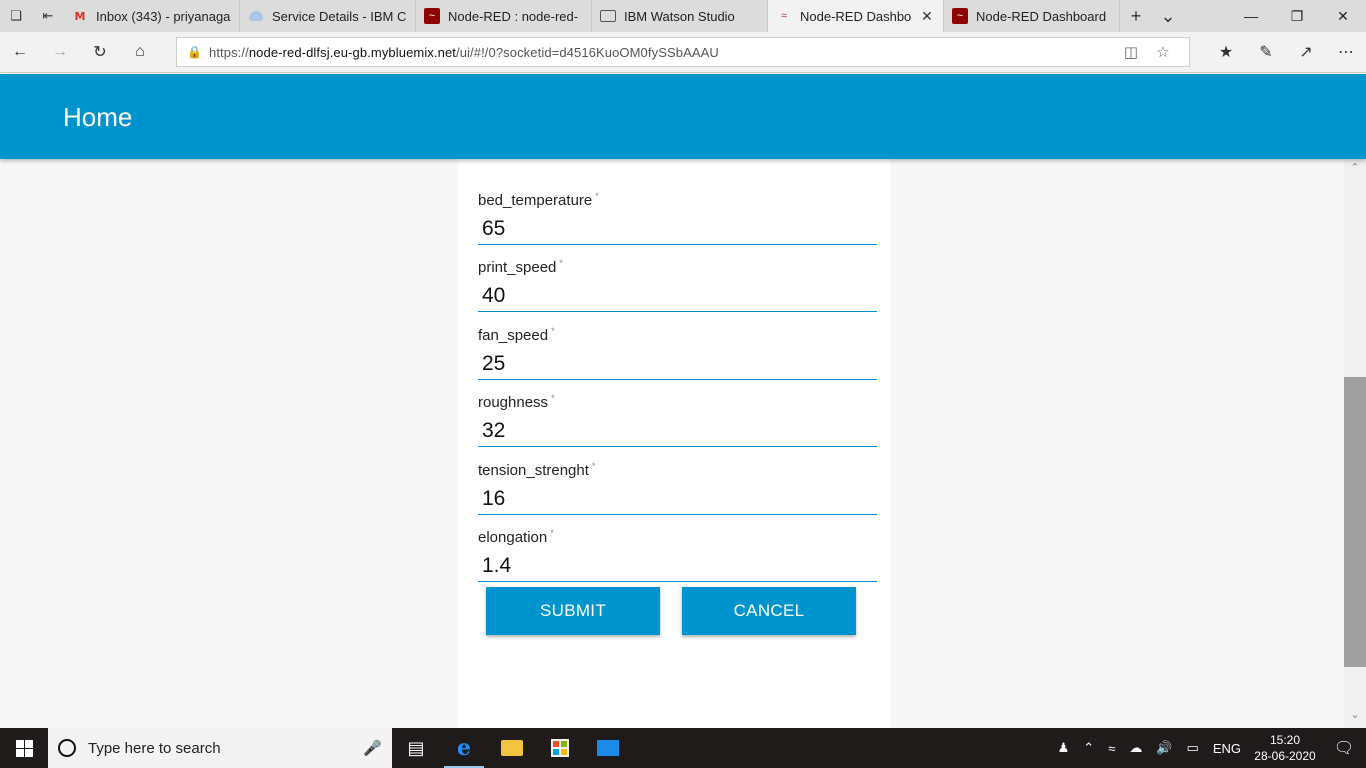 This screenshot has width=1366, height=768. Describe the element at coordinates (140, 52) in the screenshot. I see `home-icon: ⌂` at that location.